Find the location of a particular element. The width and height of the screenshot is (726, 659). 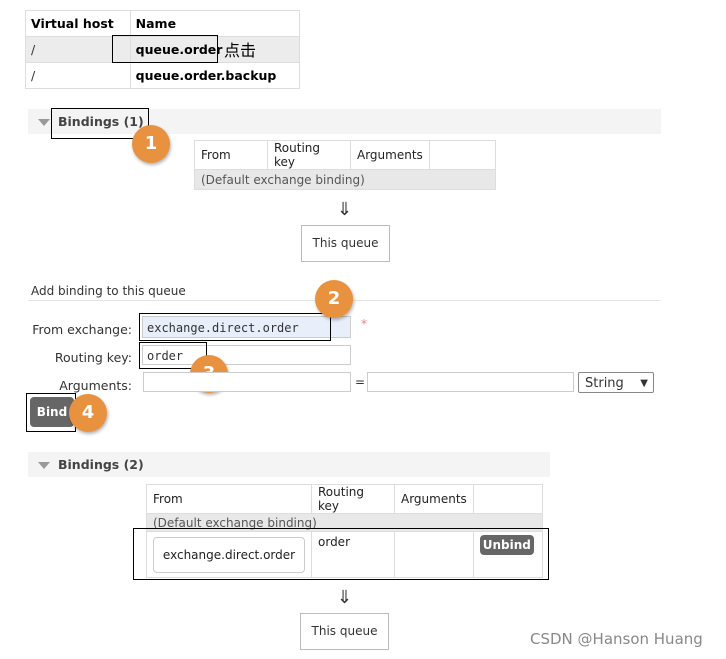

step-badge: 2 is located at coordinates (334, 299).